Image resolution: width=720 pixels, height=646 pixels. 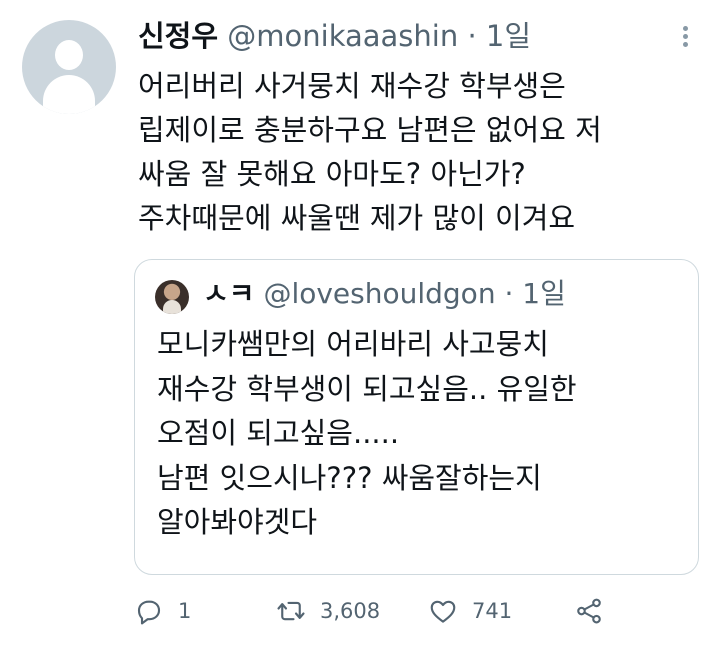 What do you see at coordinates (69, 94) in the screenshot?
I see `default-avatar-body` at bounding box center [69, 94].